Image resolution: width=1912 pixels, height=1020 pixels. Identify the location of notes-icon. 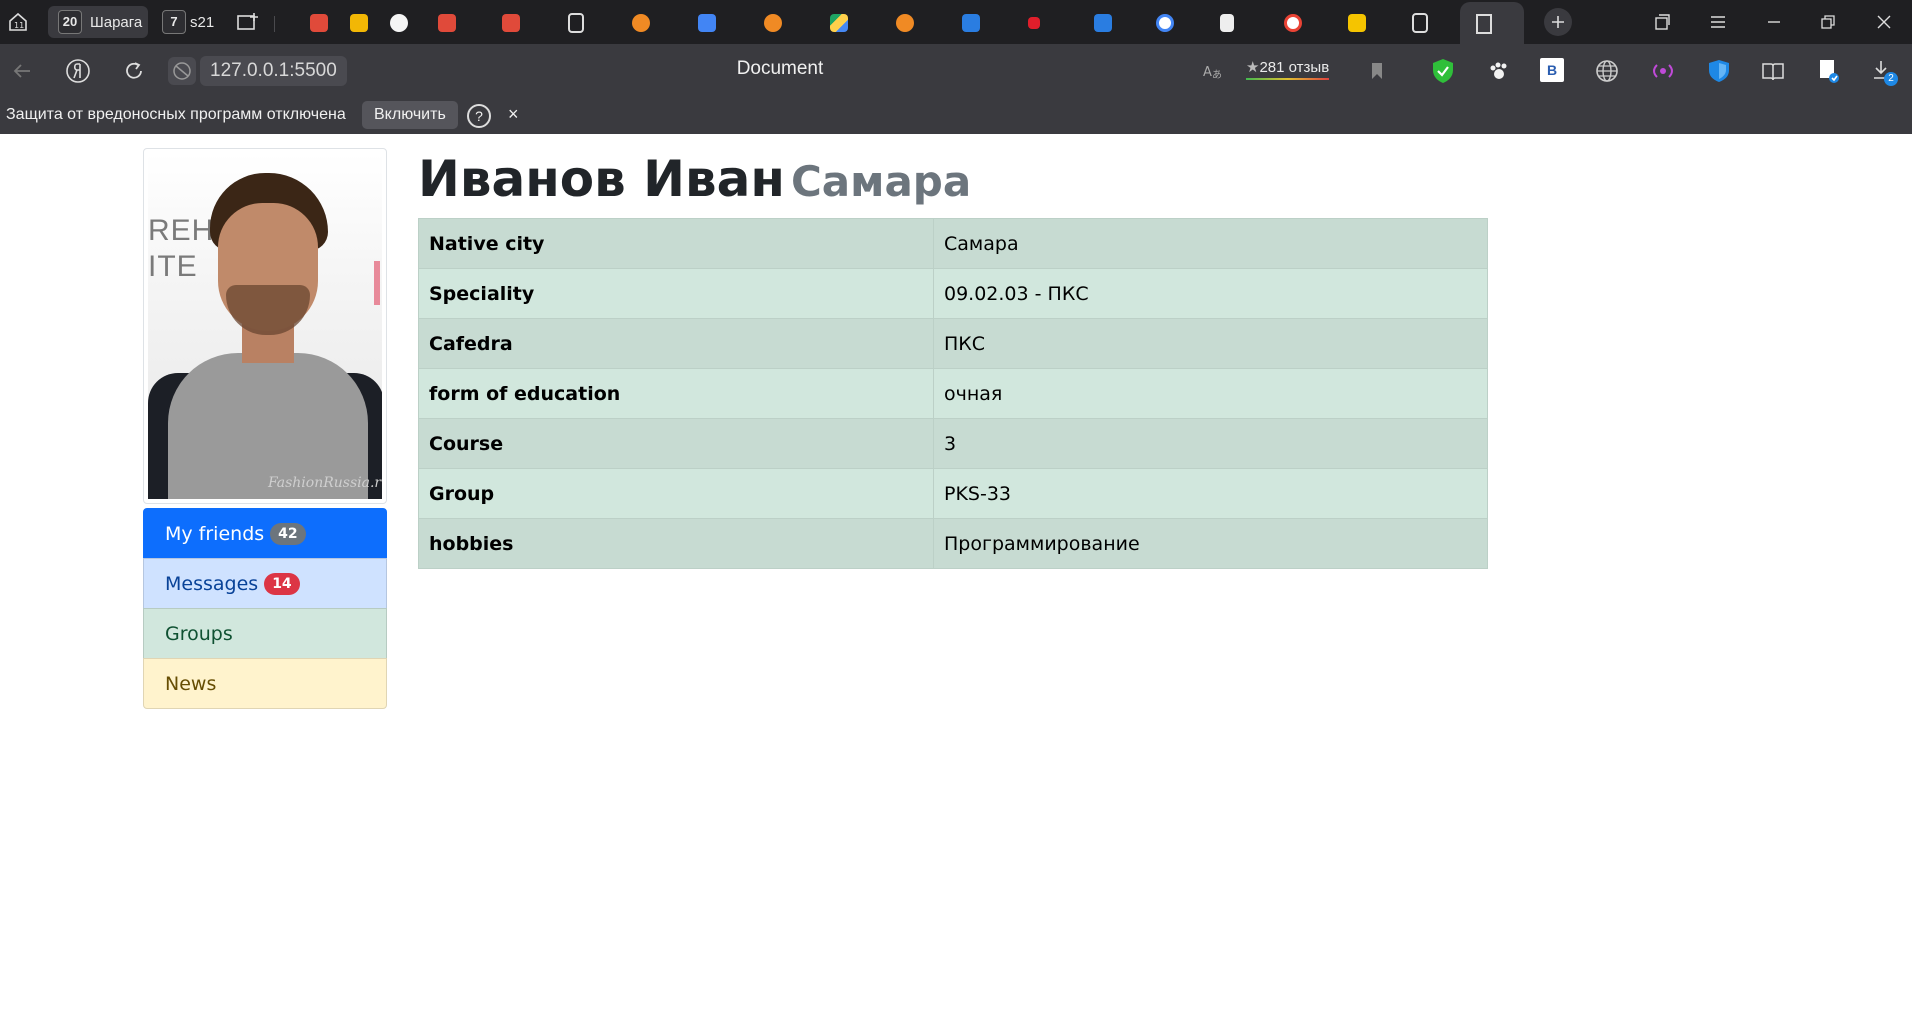
(359, 23).